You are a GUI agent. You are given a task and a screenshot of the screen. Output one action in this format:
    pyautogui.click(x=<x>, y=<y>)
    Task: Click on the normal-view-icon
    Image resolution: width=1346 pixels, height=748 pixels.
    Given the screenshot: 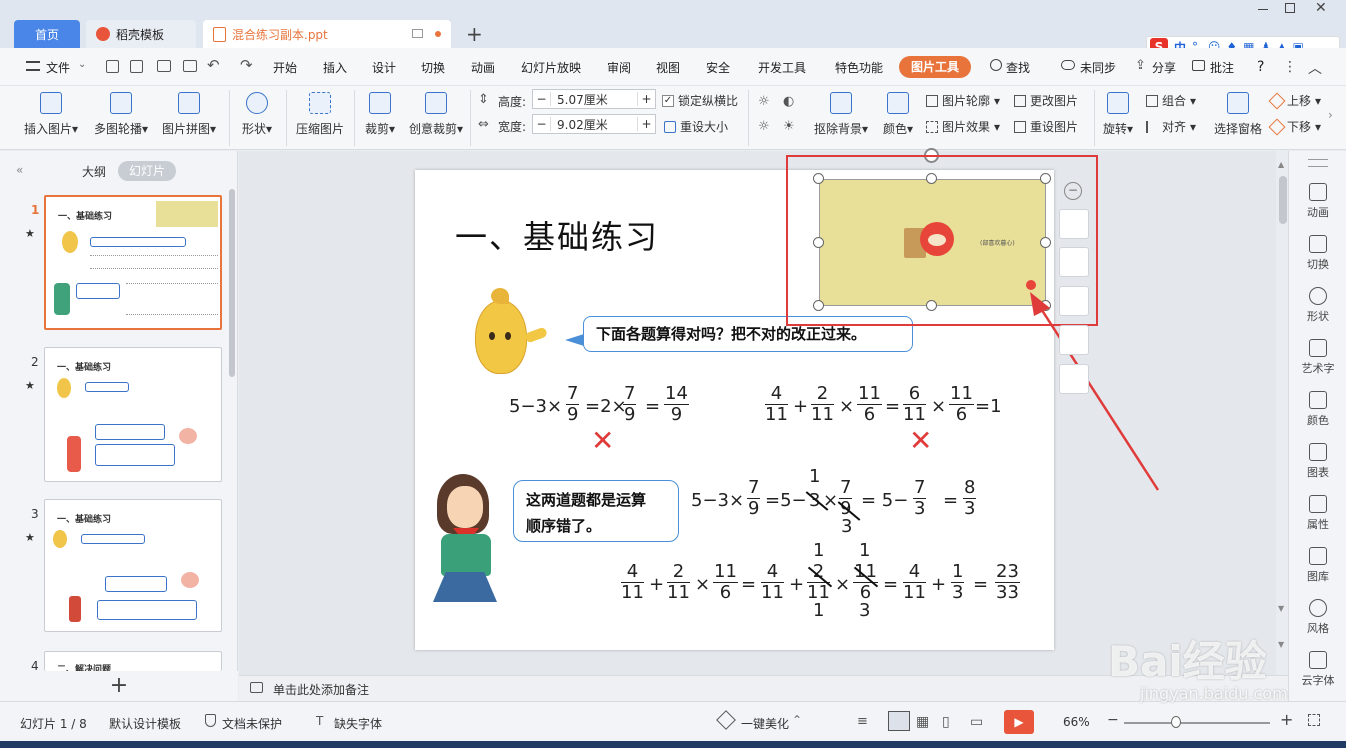 What is the action you would take?
    pyautogui.click(x=899, y=721)
    